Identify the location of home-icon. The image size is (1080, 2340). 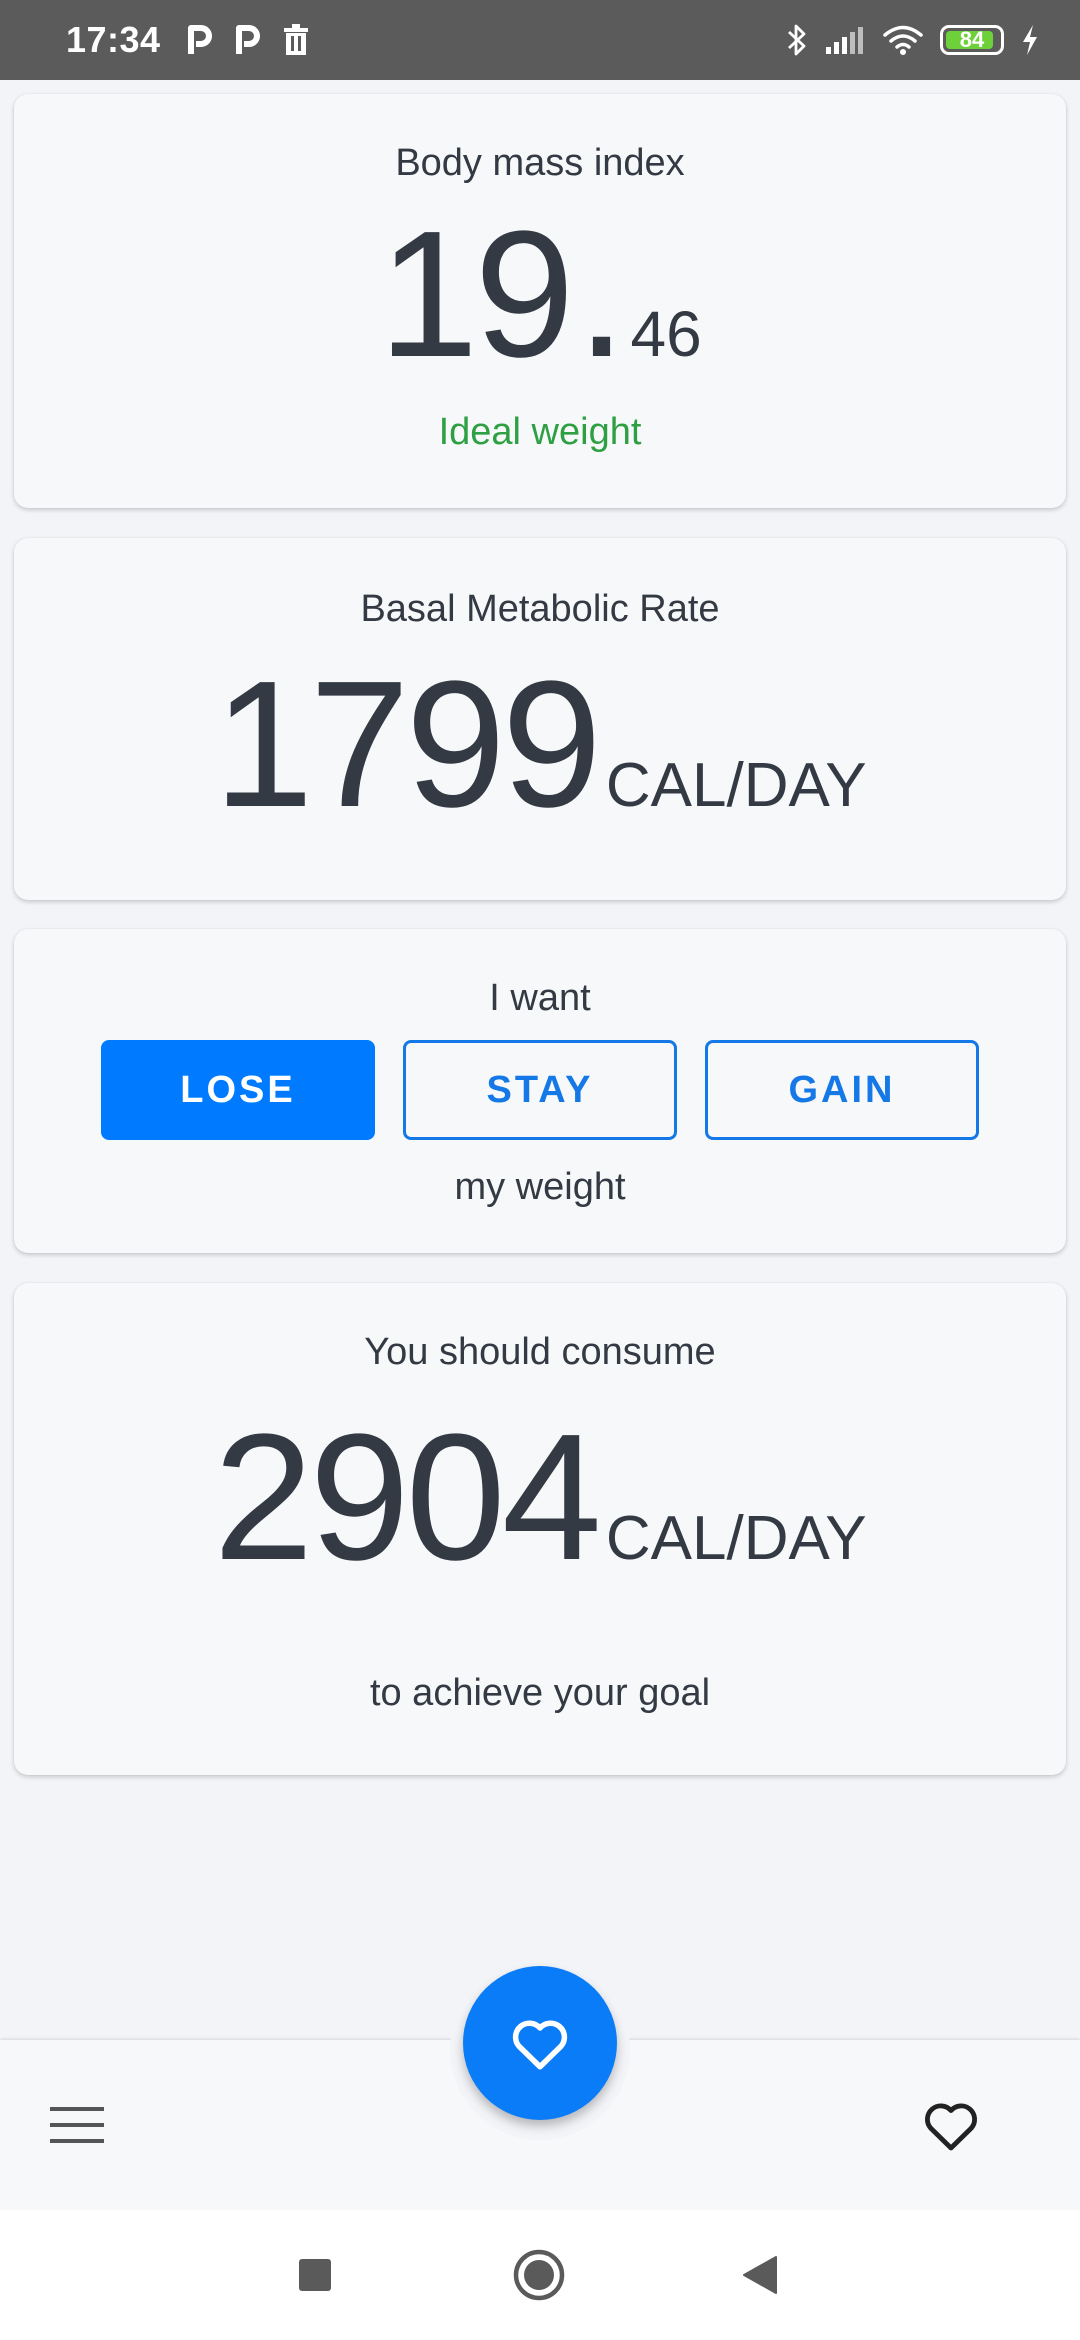
(539, 2275).